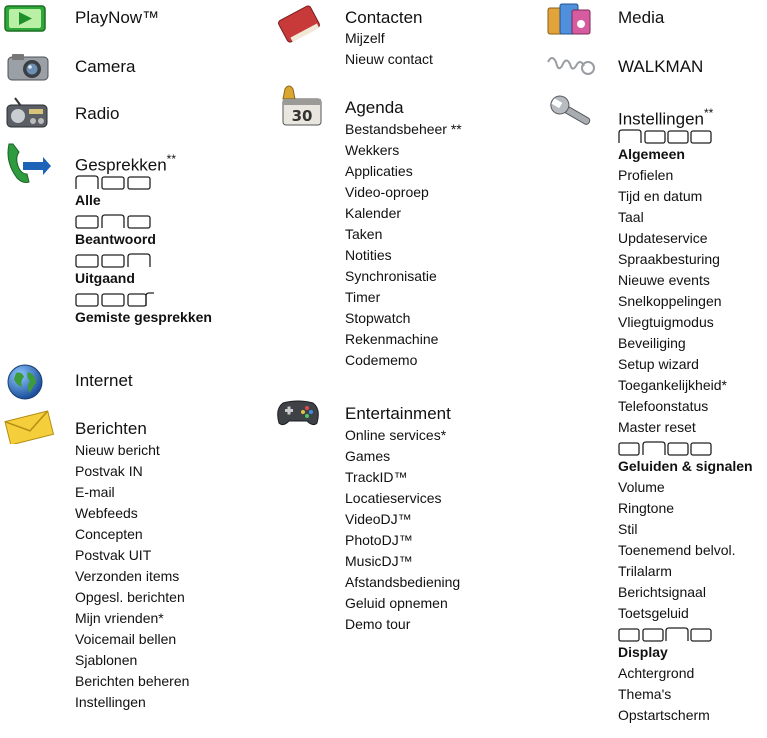 The height and width of the screenshot is (738, 767). I want to click on list-item: Sjablonen, so click(132, 660).